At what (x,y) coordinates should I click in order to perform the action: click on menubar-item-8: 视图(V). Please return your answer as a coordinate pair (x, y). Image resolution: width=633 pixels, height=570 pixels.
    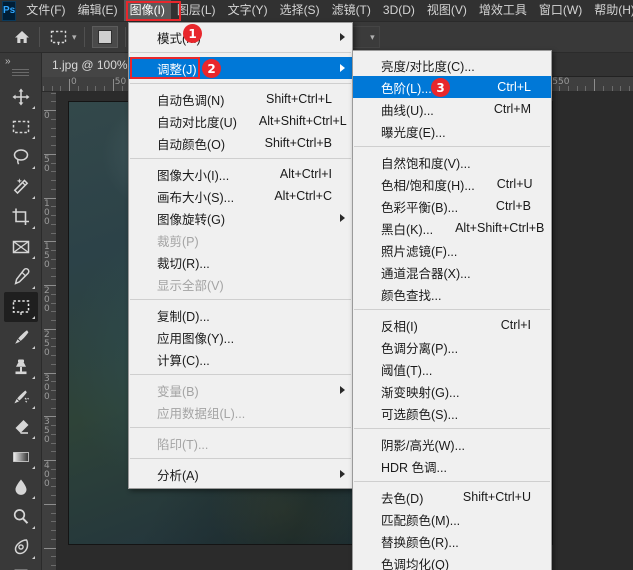
    Looking at the image, I should click on (447, 10).